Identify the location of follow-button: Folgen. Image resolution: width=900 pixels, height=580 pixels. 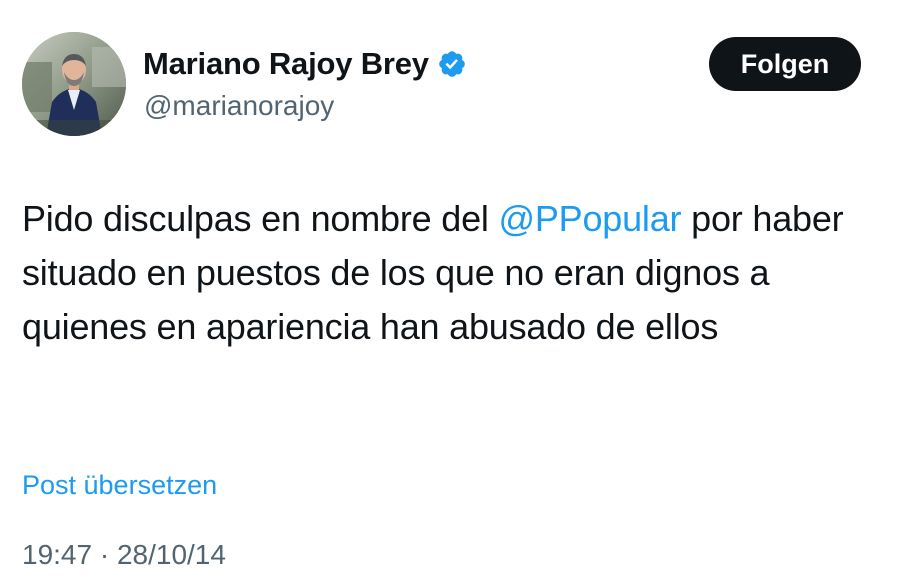
(785, 64).